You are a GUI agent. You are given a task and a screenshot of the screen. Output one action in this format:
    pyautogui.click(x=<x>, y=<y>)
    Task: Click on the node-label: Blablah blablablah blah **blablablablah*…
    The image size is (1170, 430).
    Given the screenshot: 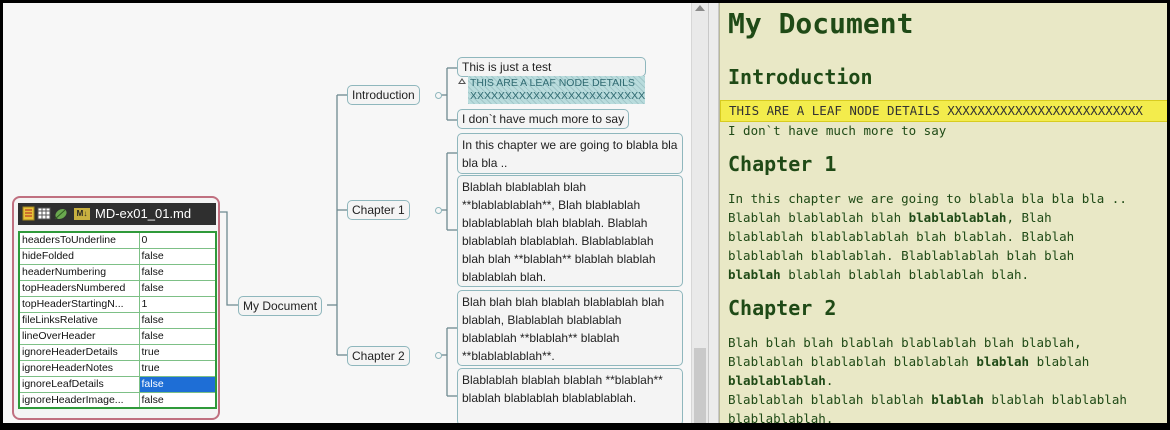 What is the action you would take?
    pyautogui.click(x=559, y=232)
    